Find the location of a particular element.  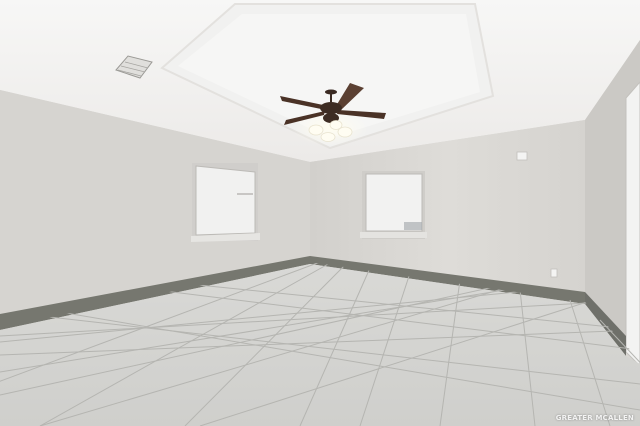

thermostat is located at coordinates (522, 156).